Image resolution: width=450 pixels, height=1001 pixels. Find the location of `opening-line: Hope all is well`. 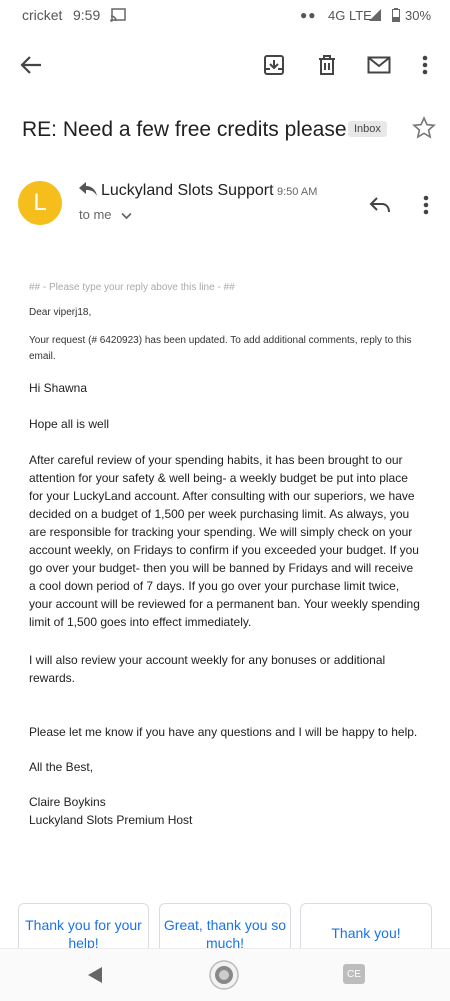

opening-line: Hope all is well is located at coordinates (69, 424).